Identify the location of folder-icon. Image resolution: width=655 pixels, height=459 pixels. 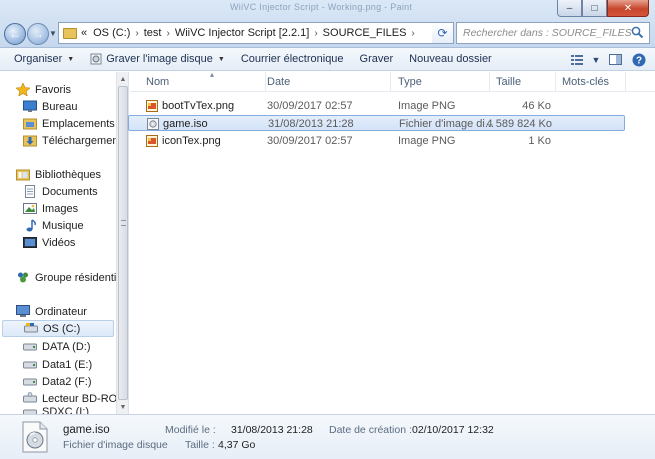
(70, 33).